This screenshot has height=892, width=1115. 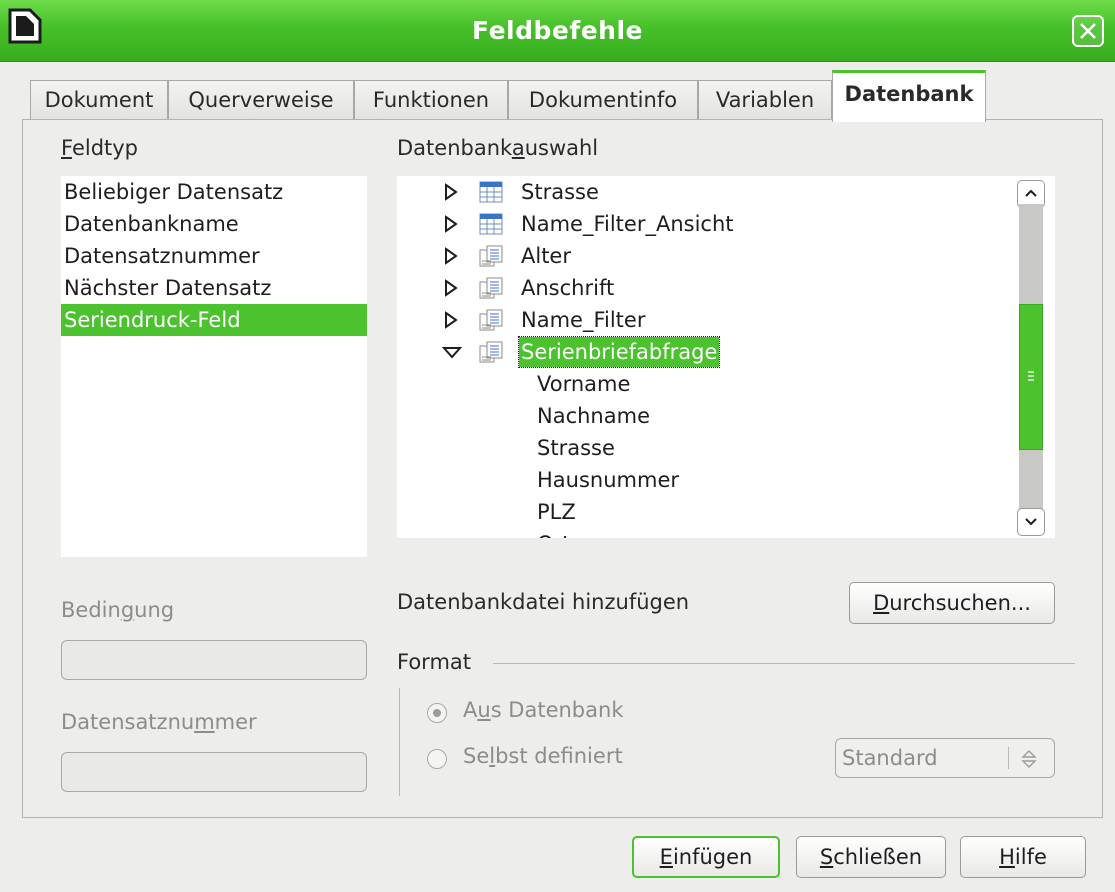 What do you see at coordinates (214, 256) in the screenshot?
I see `list-item: Datensatznummer` at bounding box center [214, 256].